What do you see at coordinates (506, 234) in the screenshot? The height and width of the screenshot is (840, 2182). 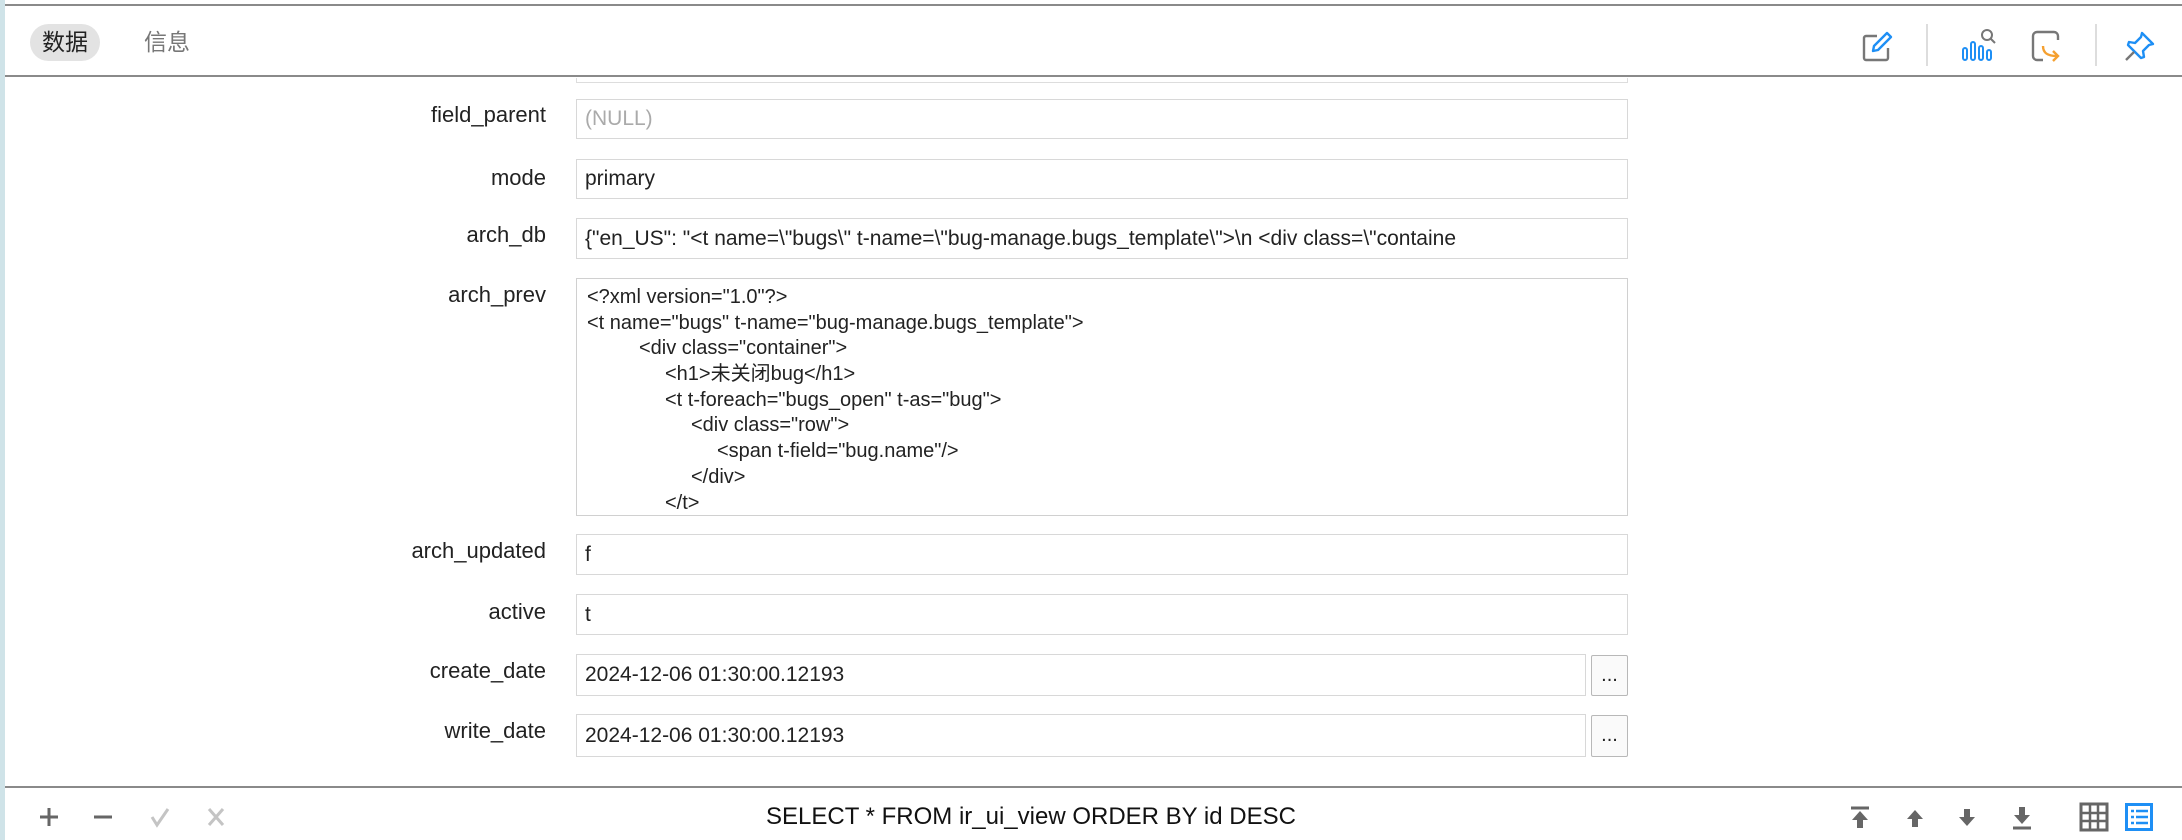 I see `field-label-arch-db: arch_db` at bounding box center [506, 234].